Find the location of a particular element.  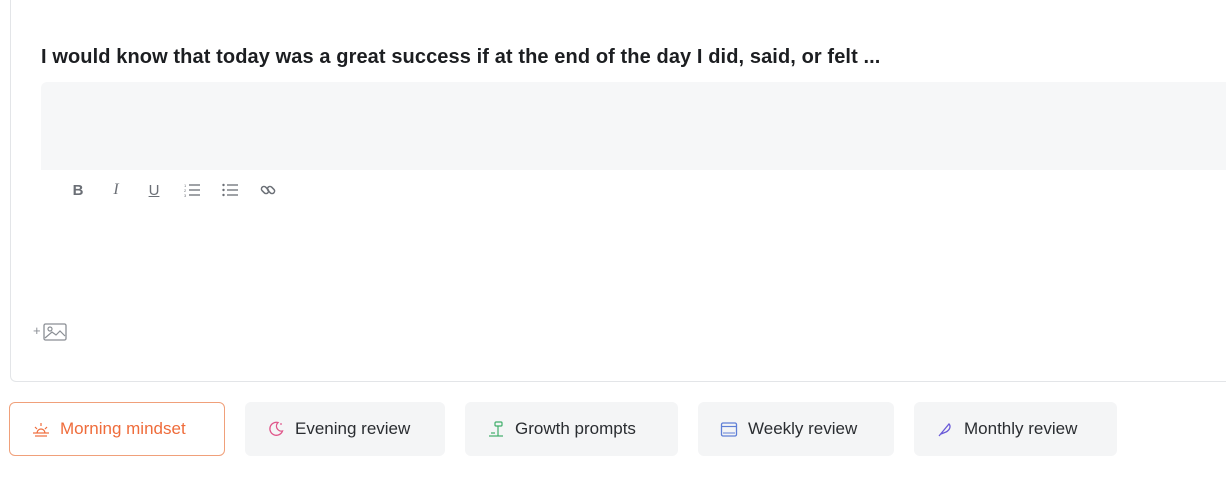

link-icon is located at coordinates (268, 190).